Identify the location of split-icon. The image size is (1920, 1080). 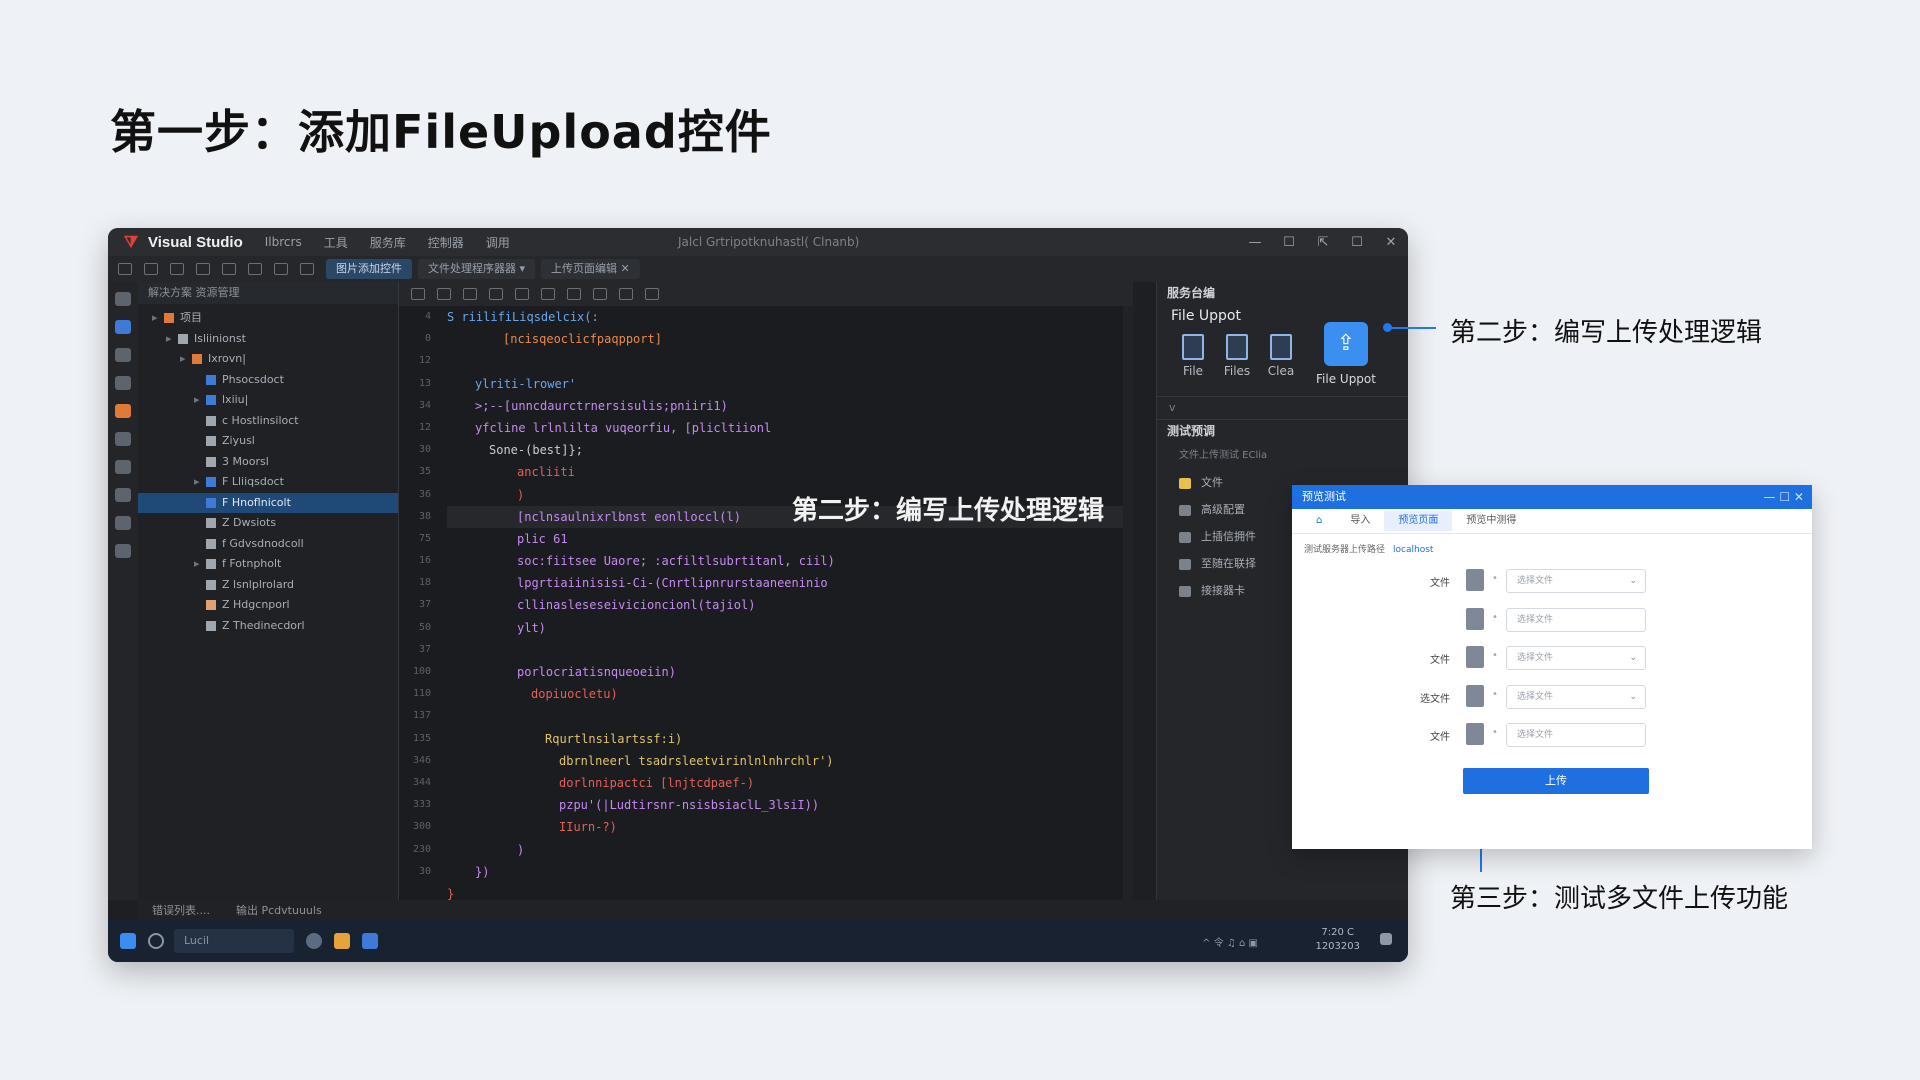
(307, 269).